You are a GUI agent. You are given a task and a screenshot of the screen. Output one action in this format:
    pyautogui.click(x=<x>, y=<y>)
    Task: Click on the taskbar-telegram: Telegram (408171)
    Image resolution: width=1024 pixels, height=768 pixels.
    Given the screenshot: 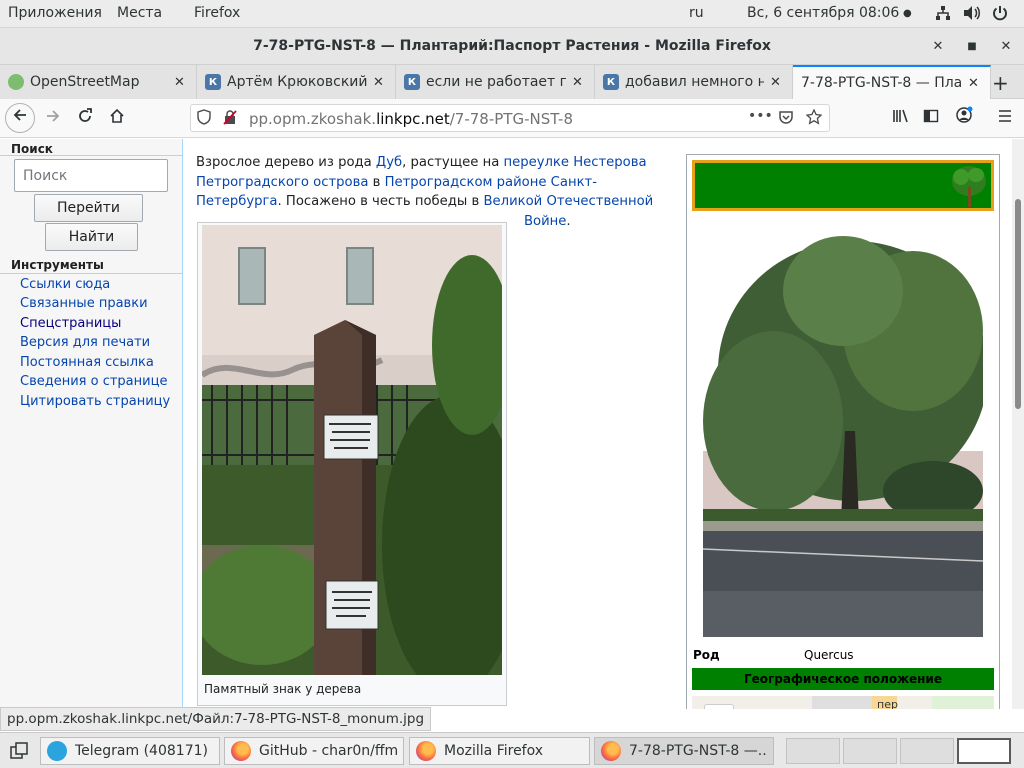 What is the action you would take?
    pyautogui.click(x=130, y=751)
    